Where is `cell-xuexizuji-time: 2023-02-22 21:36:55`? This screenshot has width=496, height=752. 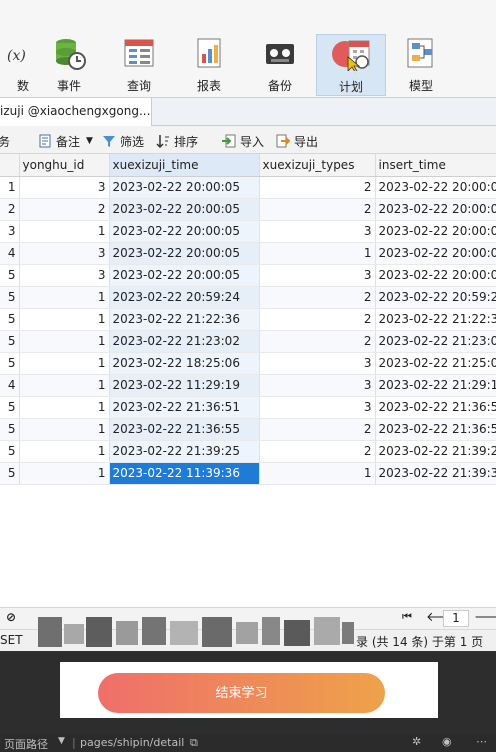
cell-xuexizuji-time: 2023-02-22 21:36:55 is located at coordinates (184, 429).